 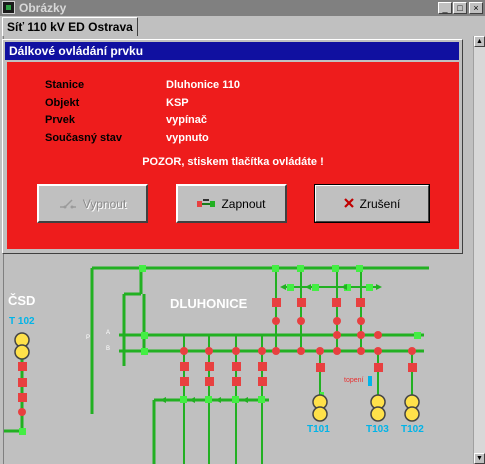 I want to click on transformer-t102-left, so click(x=22, y=346).